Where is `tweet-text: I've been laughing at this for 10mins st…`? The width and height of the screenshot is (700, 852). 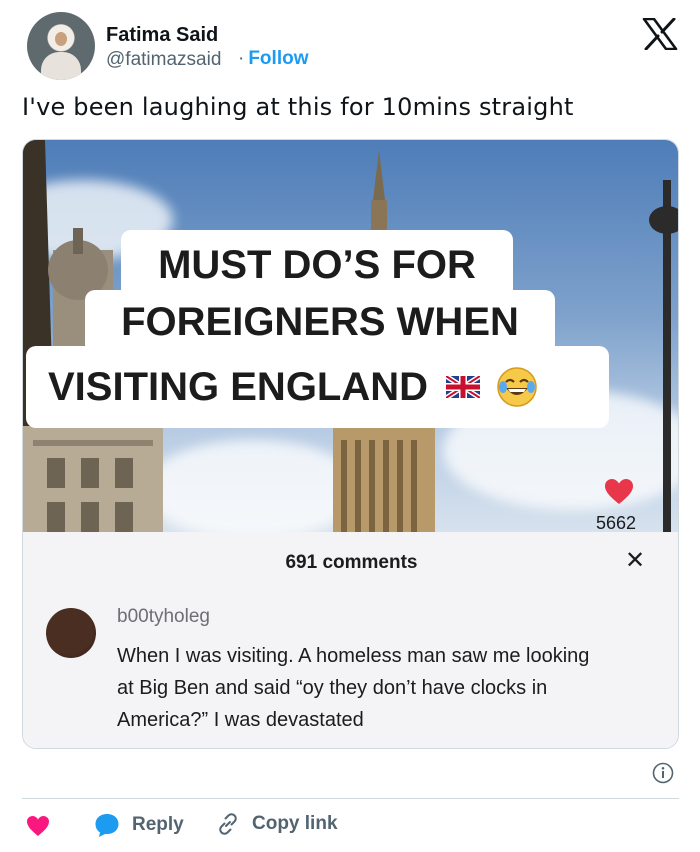 tweet-text: I've been laughing at this for 10mins st… is located at coordinates (298, 107).